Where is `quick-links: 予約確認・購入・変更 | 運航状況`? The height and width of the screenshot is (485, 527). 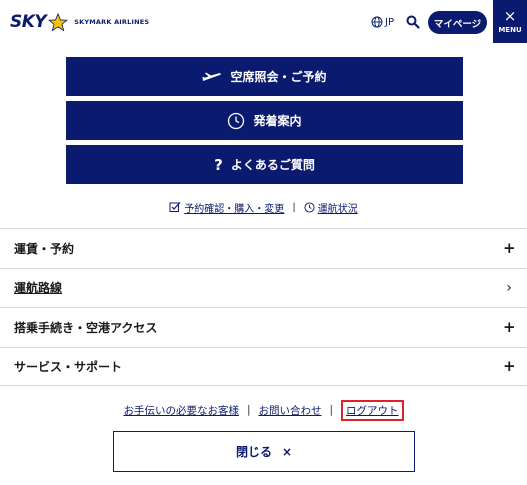 quick-links: 予約確認・購入・変更 | 運航状況 is located at coordinates (263, 207).